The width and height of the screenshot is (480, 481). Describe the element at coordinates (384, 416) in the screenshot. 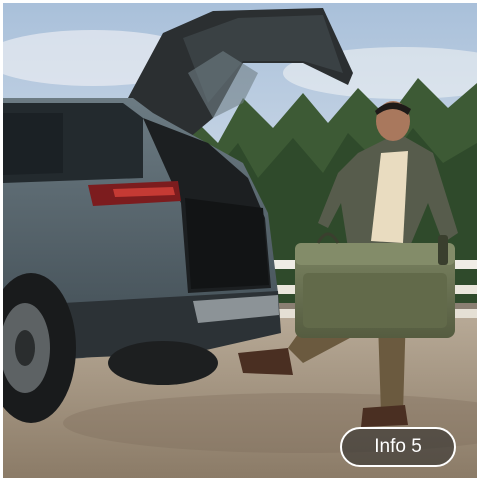

I see `person-shoe-right` at that location.